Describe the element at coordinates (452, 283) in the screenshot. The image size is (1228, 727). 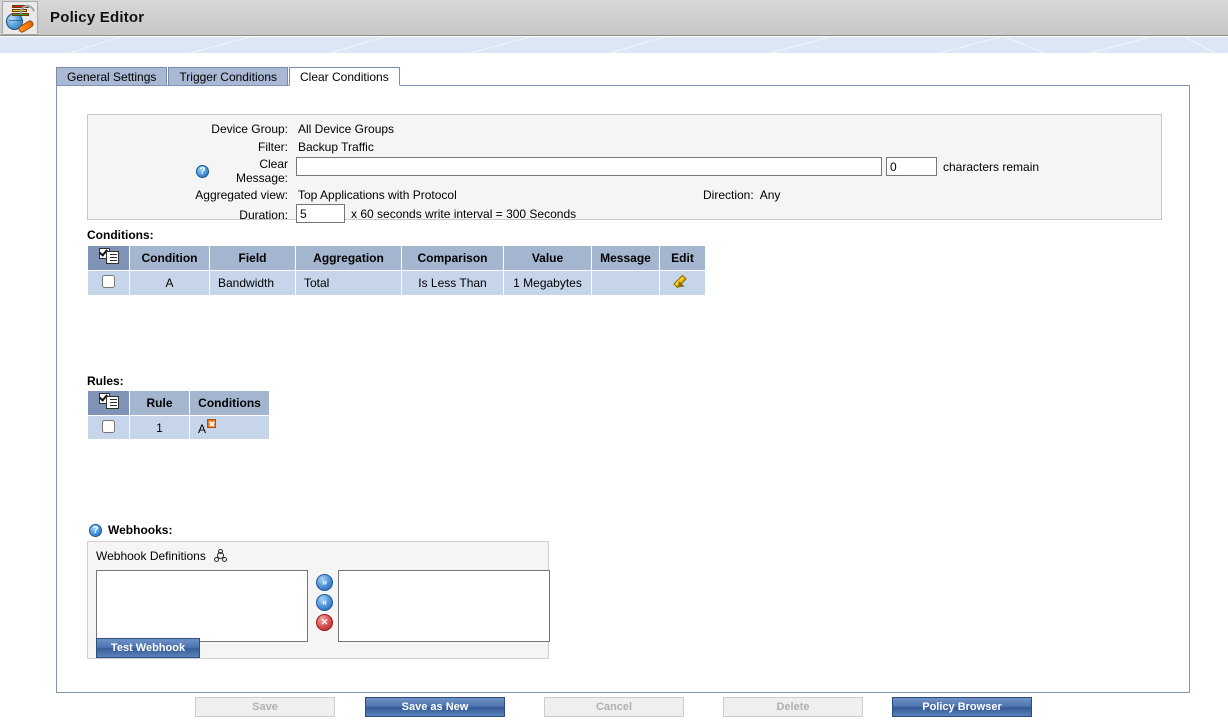
I see `conditions-cell-comparison: Is Less Than` at that location.